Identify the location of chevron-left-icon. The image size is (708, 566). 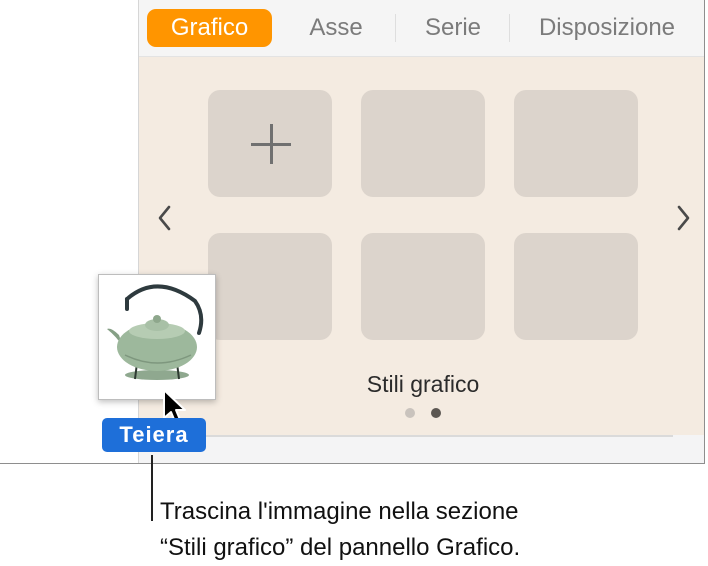
(165, 220).